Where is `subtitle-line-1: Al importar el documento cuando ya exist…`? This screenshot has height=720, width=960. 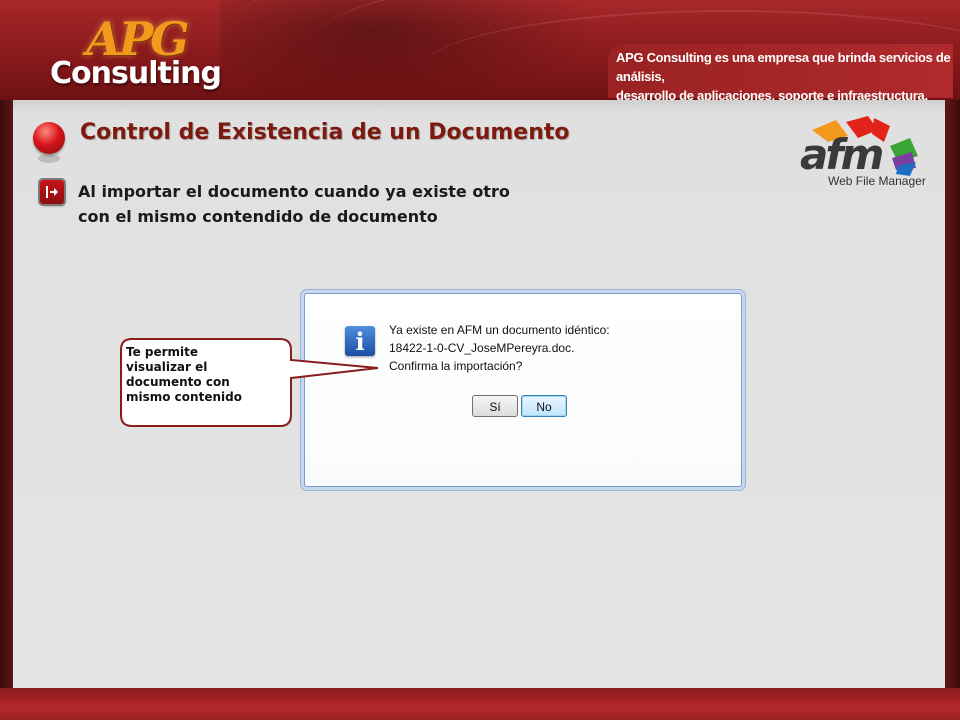
subtitle-line-1: Al importar el documento cuando ya exist… is located at coordinates (294, 191).